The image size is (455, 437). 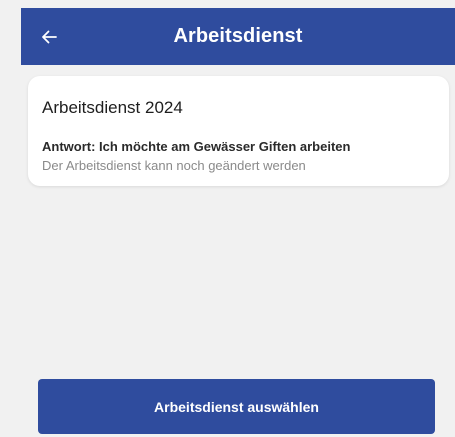 I want to click on arrow-left-icon, so click(x=49, y=36).